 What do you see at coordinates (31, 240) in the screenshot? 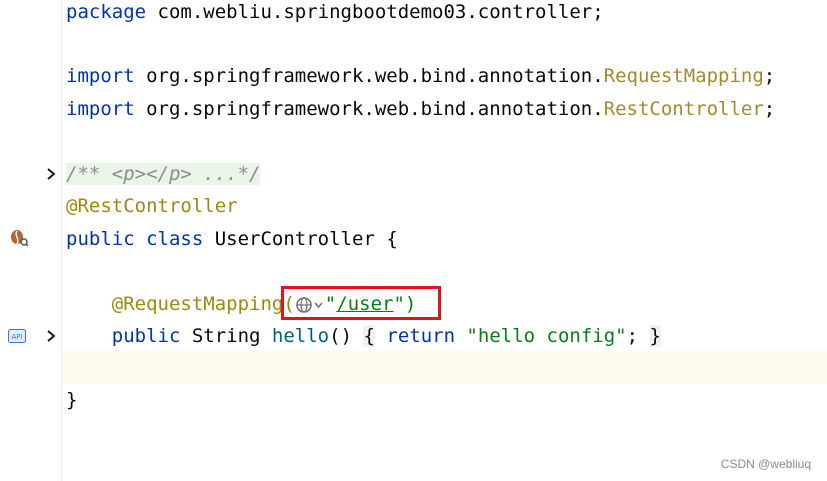
I see `editor-gutter: API` at bounding box center [31, 240].